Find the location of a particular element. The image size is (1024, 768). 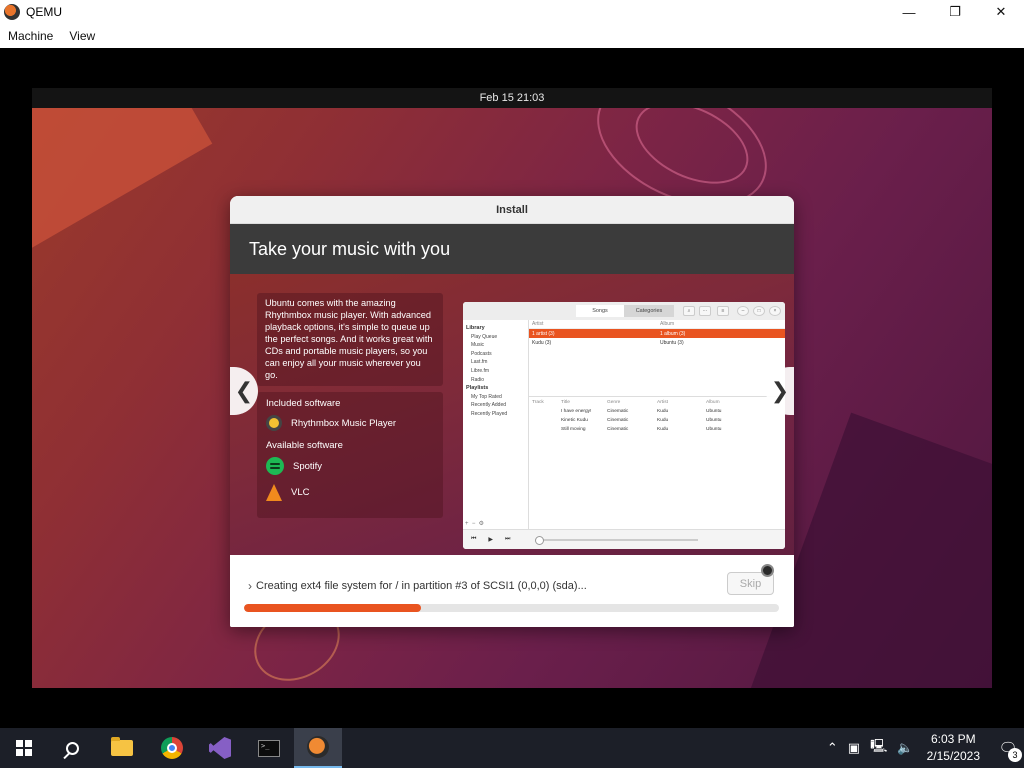

clock-date: 2/15/2023 is located at coordinates (953, 756).